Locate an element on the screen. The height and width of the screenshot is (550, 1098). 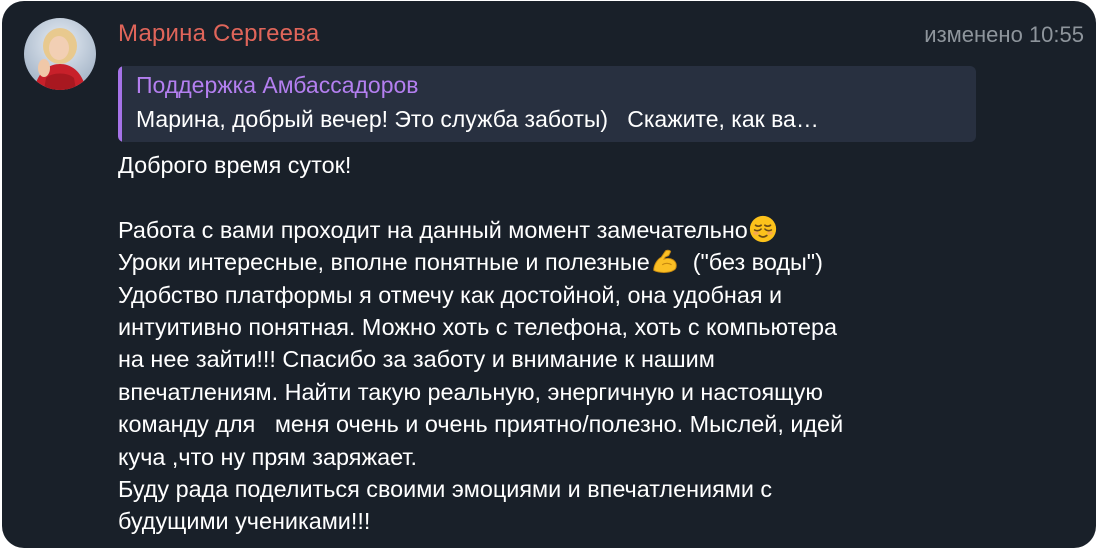
reply-author: Поддержка Амбассадоров is located at coordinates (277, 85).